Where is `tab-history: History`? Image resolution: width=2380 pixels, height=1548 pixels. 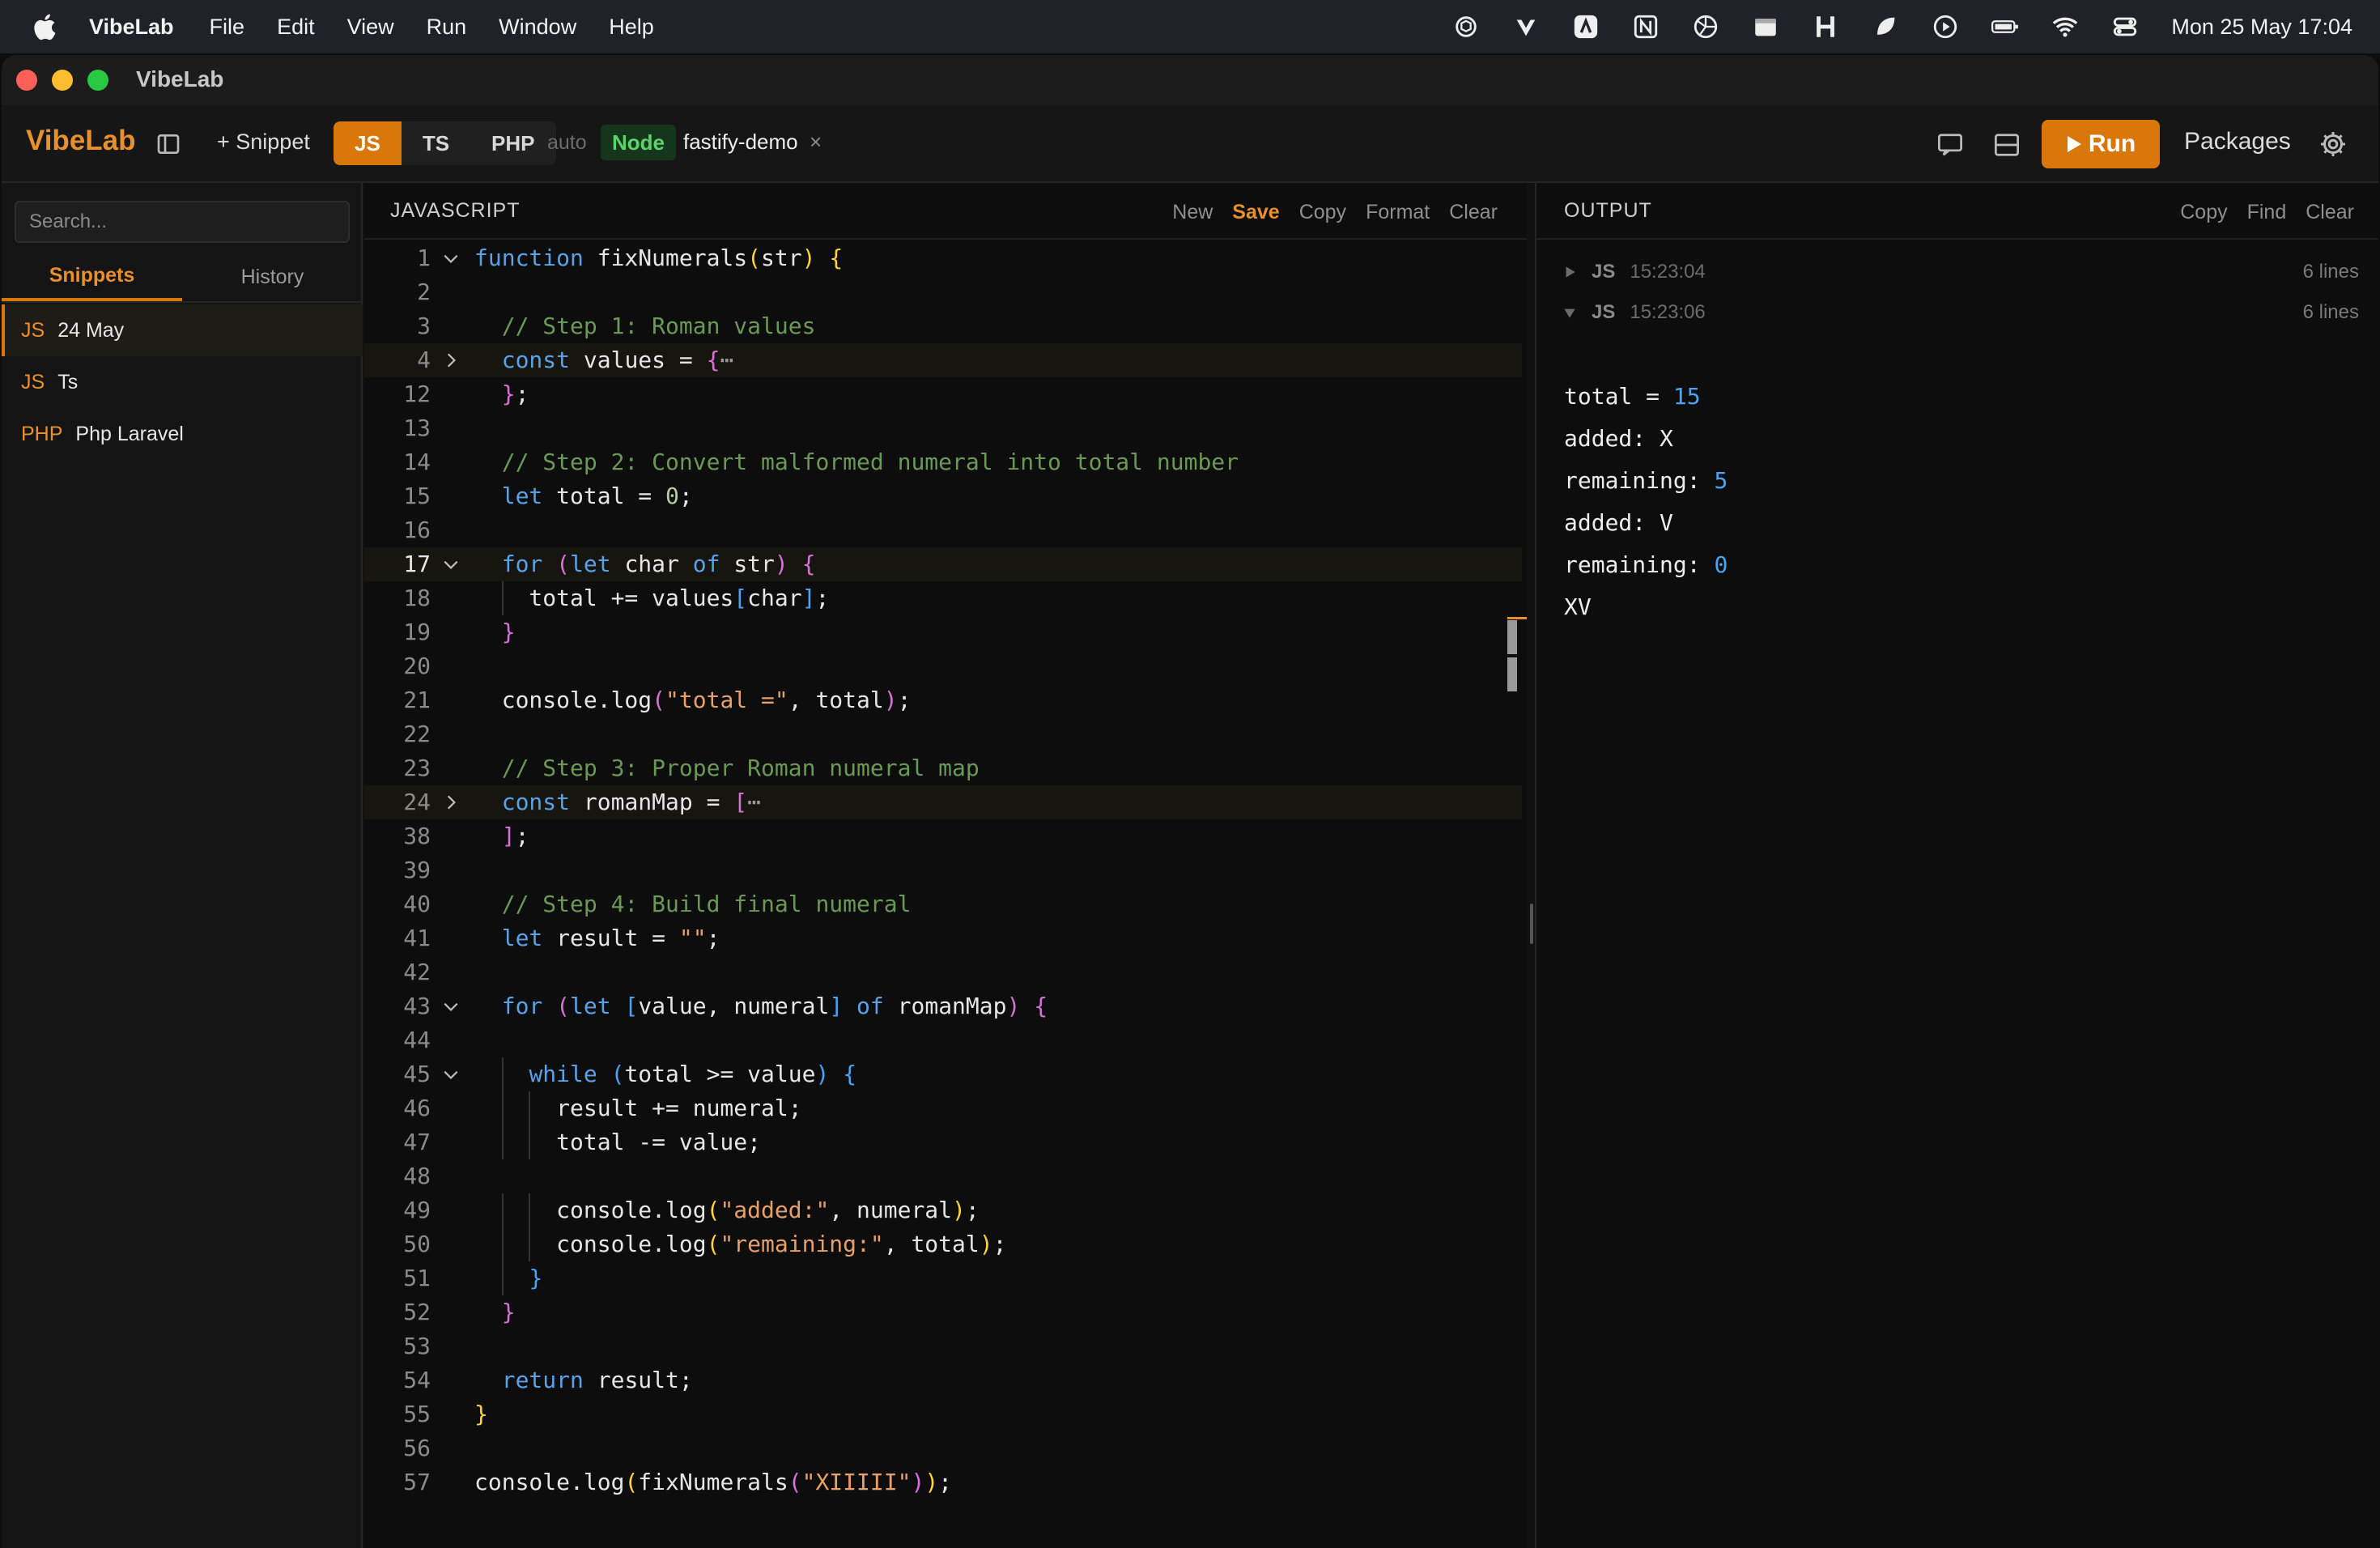 tab-history: History is located at coordinates (272, 277).